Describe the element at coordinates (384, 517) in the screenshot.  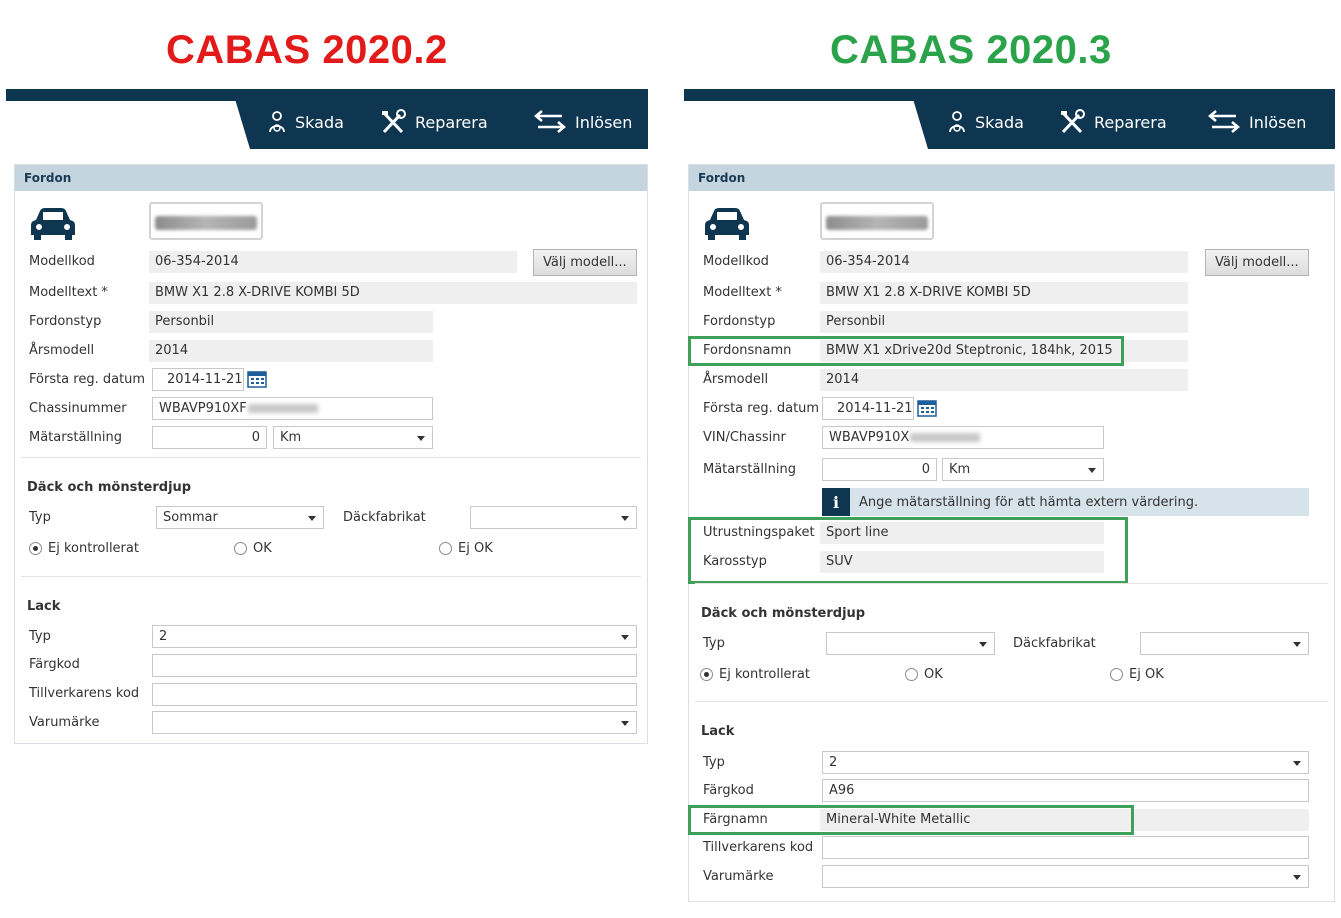
I see `dackfabrikat-label: Däckfabrikat` at that location.